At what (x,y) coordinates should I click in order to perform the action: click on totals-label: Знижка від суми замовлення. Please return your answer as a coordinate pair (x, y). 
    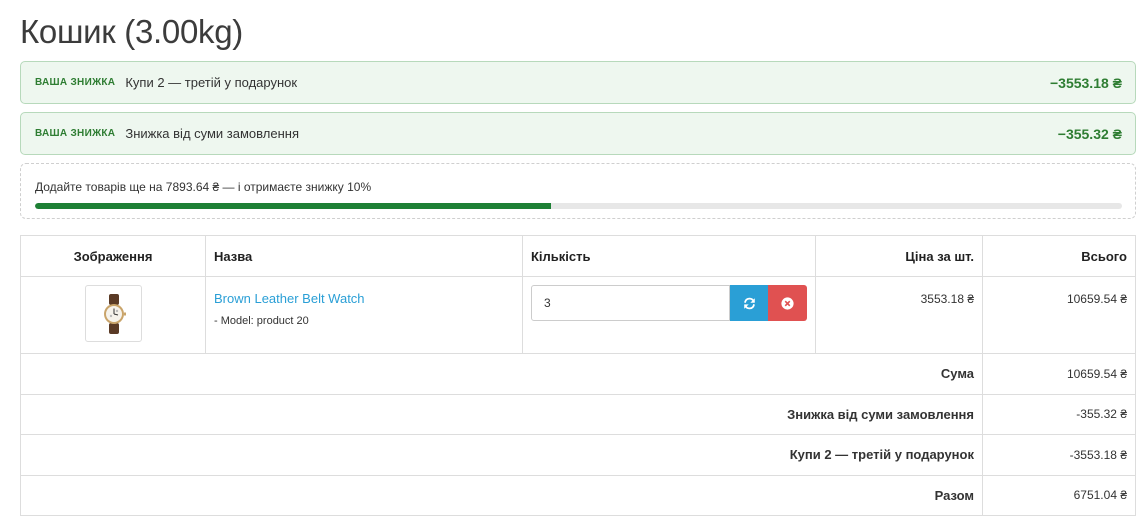
    Looking at the image, I should click on (501, 414).